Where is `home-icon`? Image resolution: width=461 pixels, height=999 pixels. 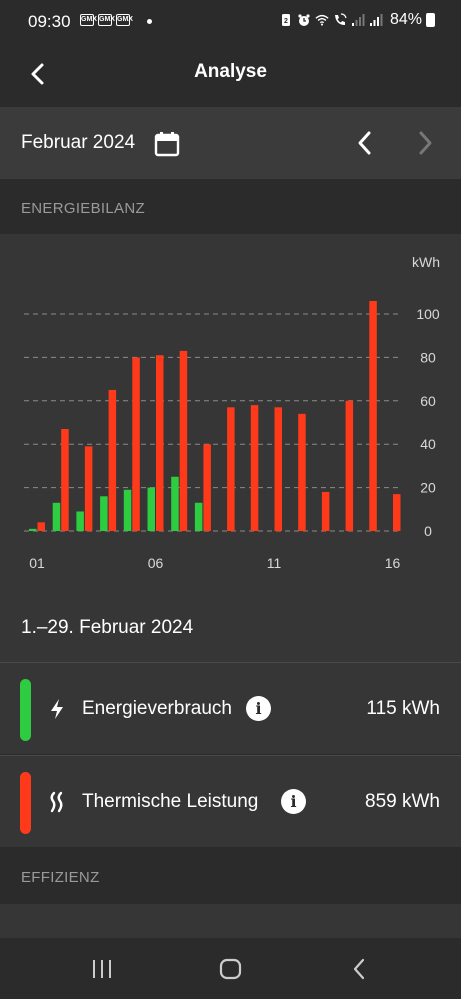 home-icon is located at coordinates (231, 969).